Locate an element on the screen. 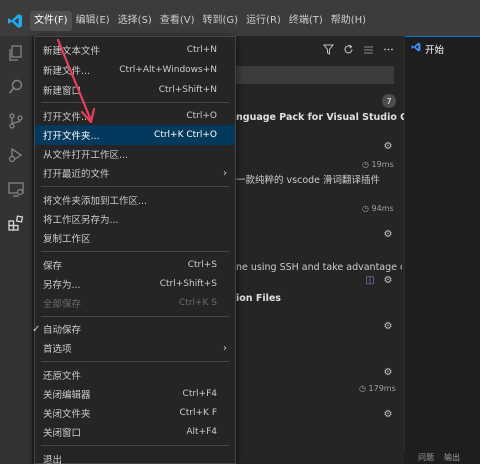 The height and width of the screenshot is (464, 480). tab-welcome: 开始 is located at coordinates (442, 48).